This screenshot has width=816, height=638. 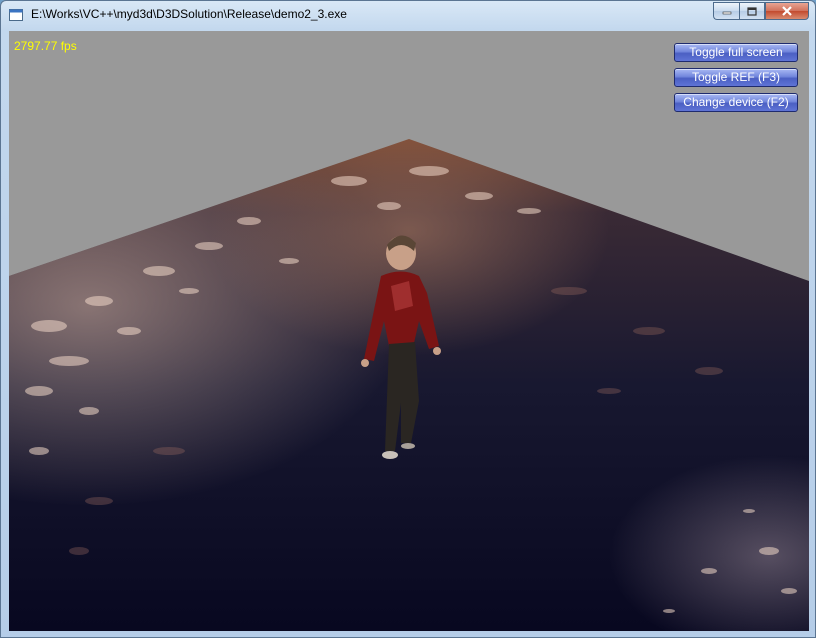 I want to click on fps-counter: 2797.77 fps, so click(x=45, y=46).